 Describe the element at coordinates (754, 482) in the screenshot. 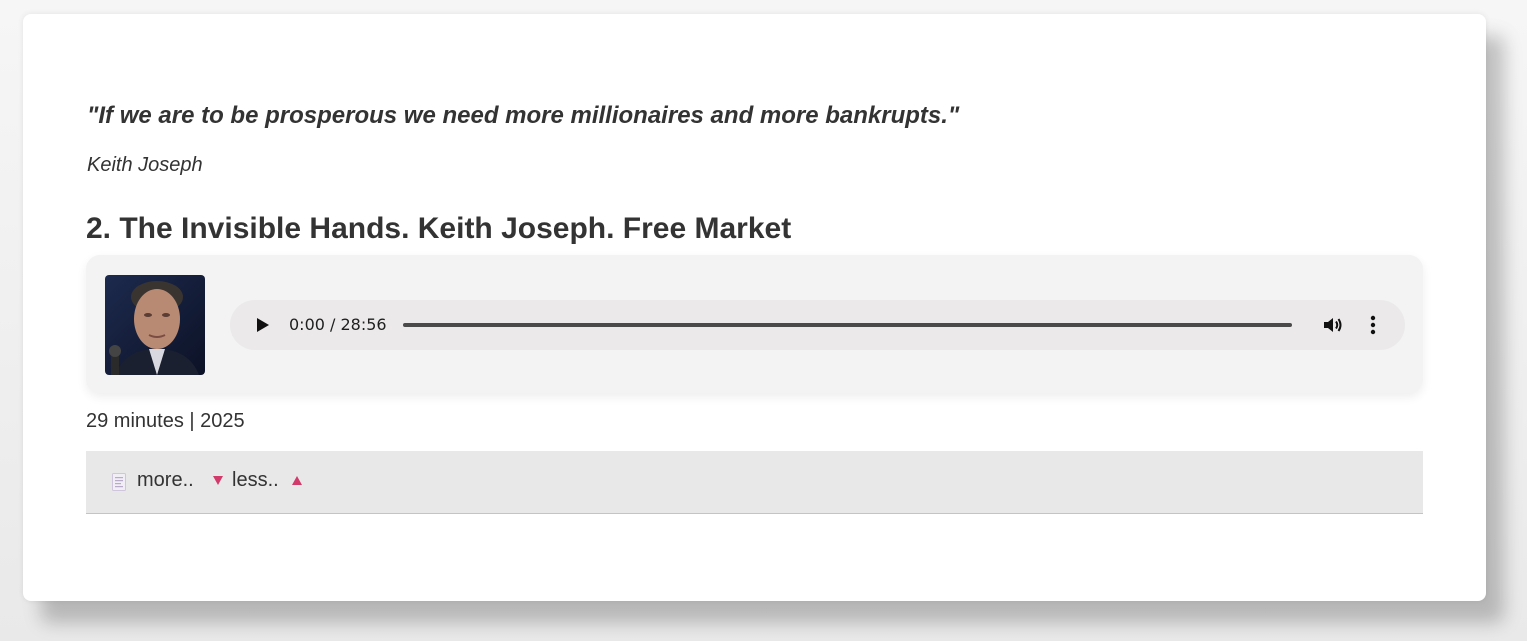

I see `details-toggle-bar: more.. less..` at that location.